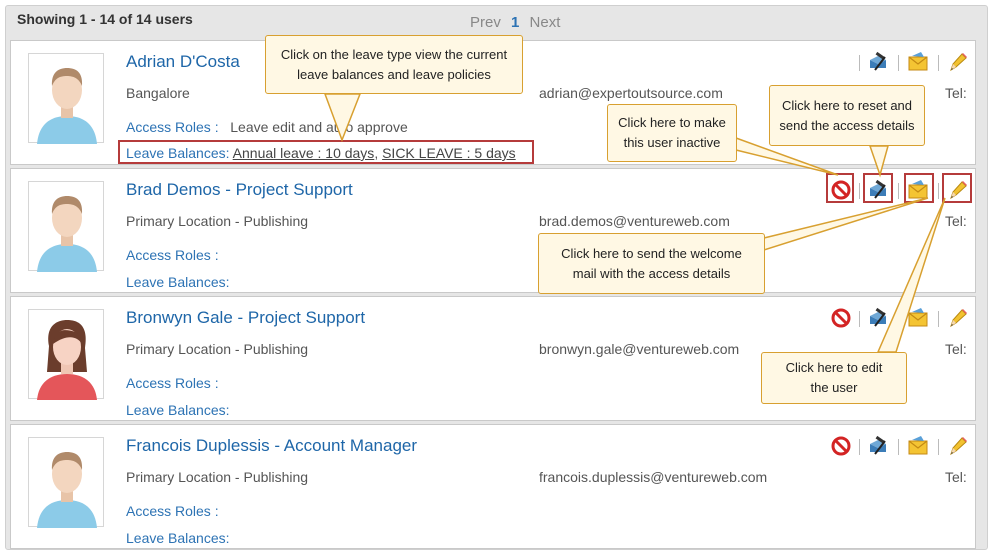 Image resolution: width=991 pixels, height=550 pixels. What do you see at coordinates (911, 275) in the screenshot?
I see `edit-callout-pointer` at bounding box center [911, 275].